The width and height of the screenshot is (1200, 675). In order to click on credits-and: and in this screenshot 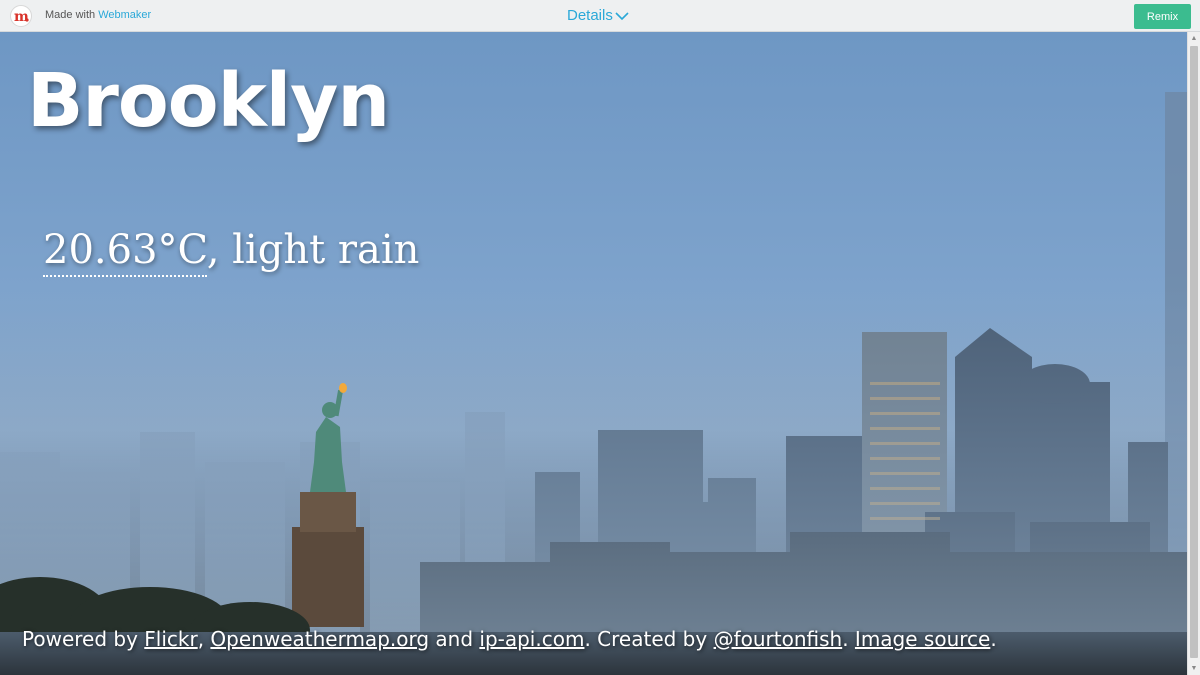, I will do `click(454, 639)`.